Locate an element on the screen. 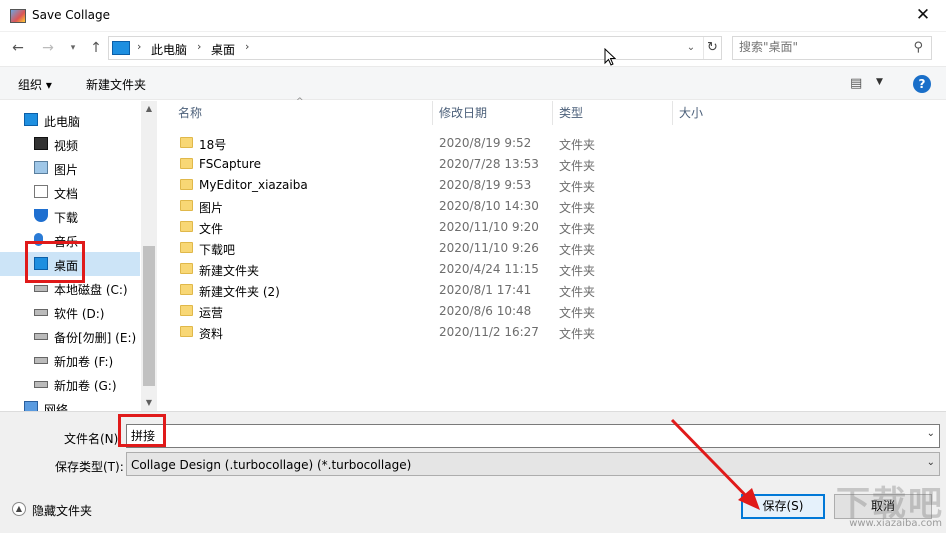 This screenshot has height=533, width=946. sidebar-item: 此电脑 is located at coordinates (70, 120).